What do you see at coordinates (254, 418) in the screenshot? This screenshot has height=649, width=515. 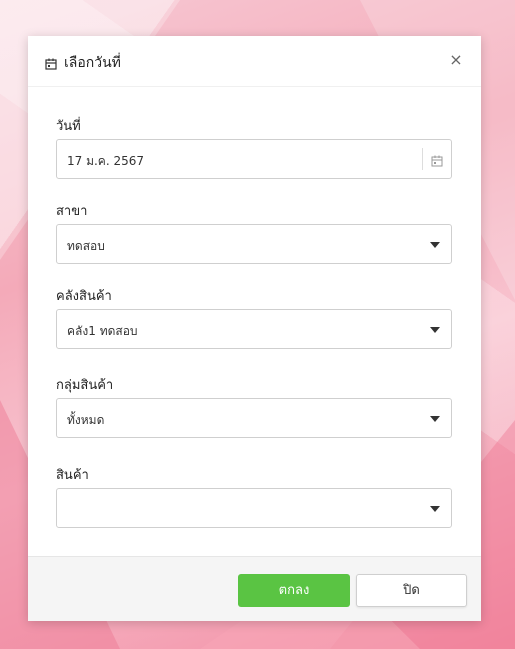 I see `product-group-select: ทั้งหมด` at bounding box center [254, 418].